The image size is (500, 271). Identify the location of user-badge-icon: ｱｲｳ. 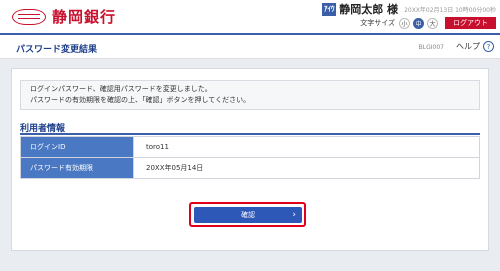
(329, 9).